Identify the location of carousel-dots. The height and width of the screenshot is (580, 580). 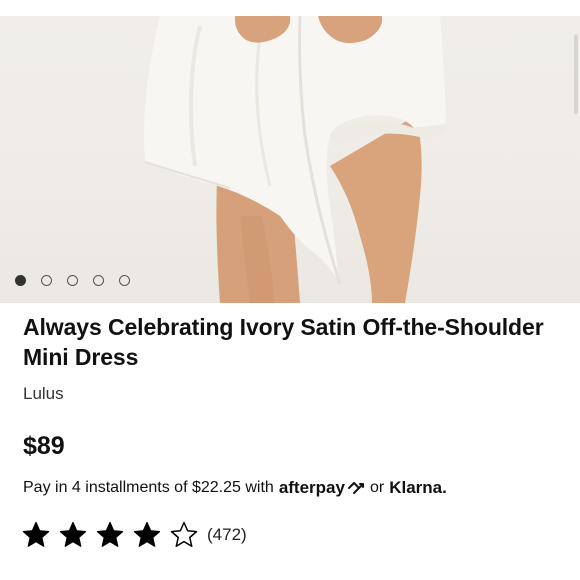
(72, 280).